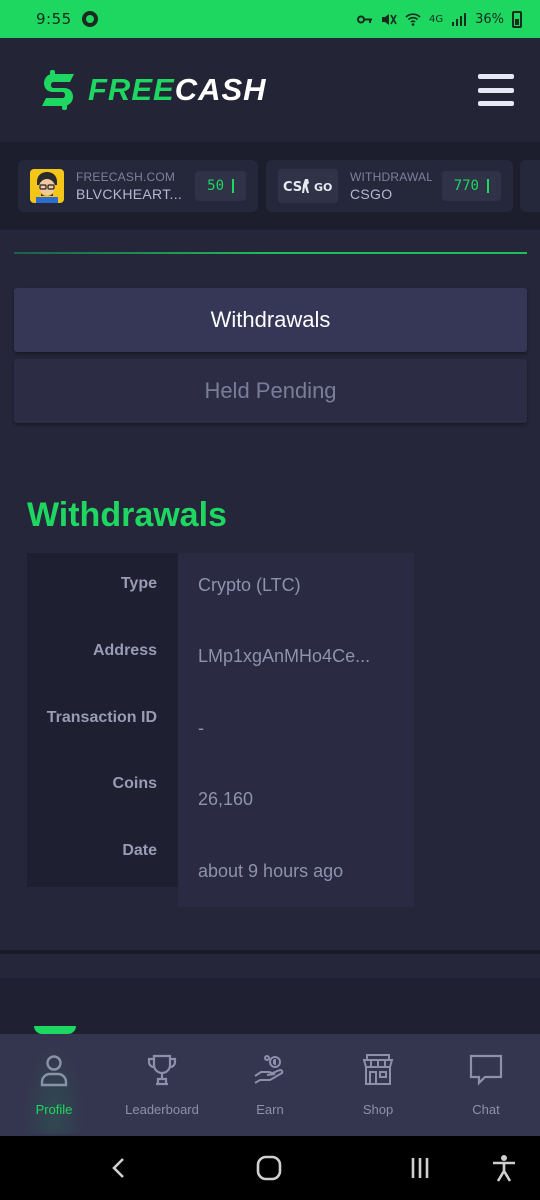 The width and height of the screenshot is (540, 1200). Describe the element at coordinates (58, 90) in the screenshot. I see `freecash-logo-icon` at that location.